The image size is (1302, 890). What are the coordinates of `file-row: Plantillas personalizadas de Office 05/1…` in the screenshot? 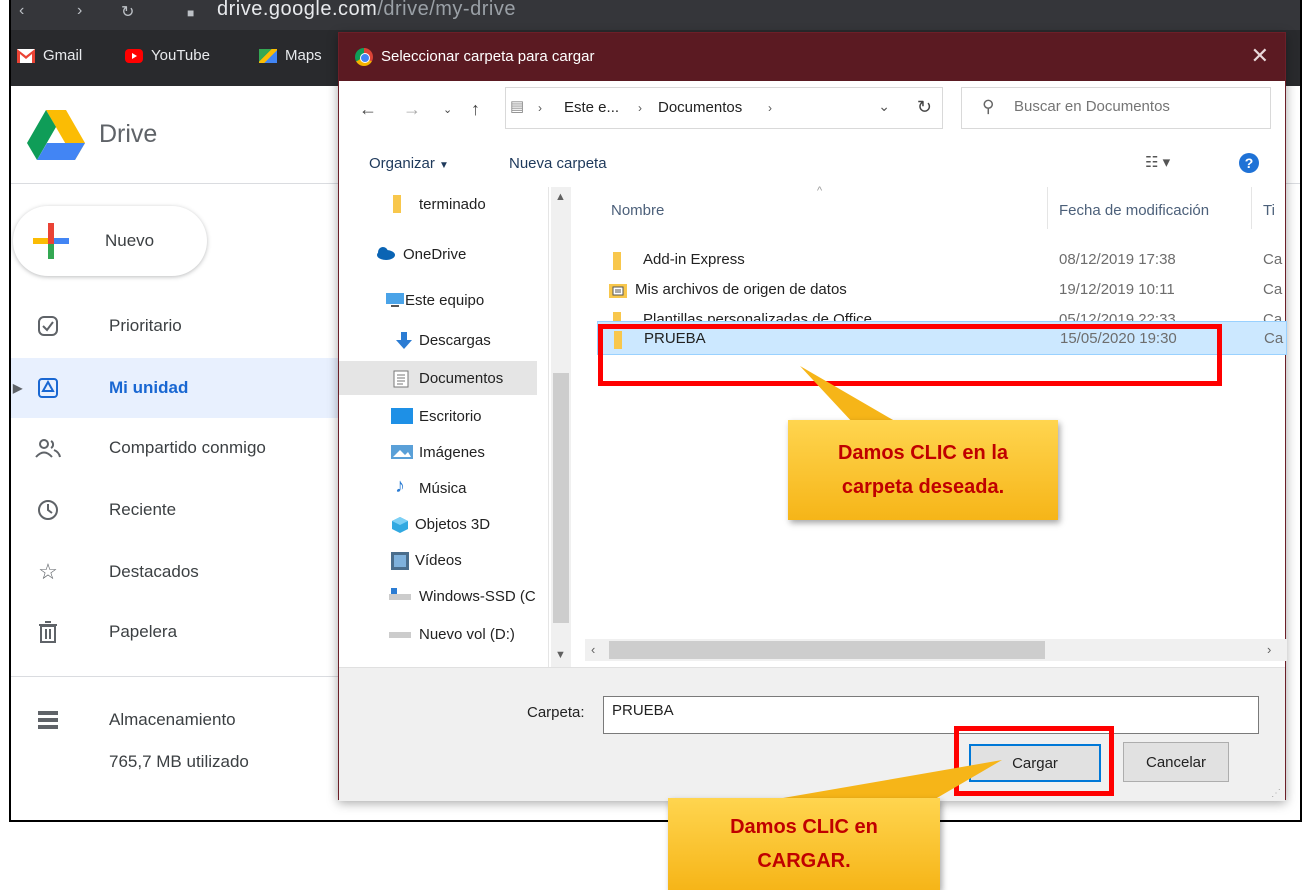 It's located at (935, 313).